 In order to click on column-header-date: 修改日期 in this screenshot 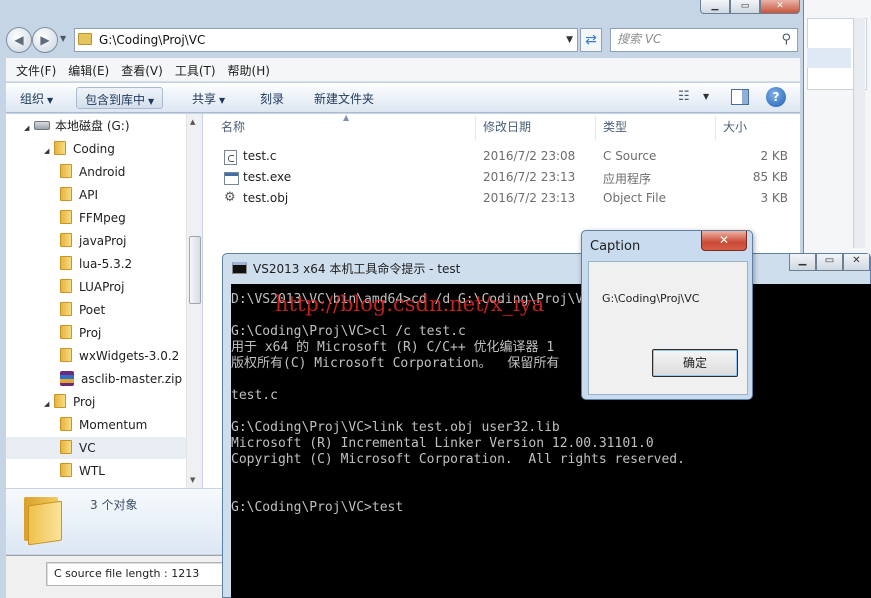, I will do `click(507, 126)`.